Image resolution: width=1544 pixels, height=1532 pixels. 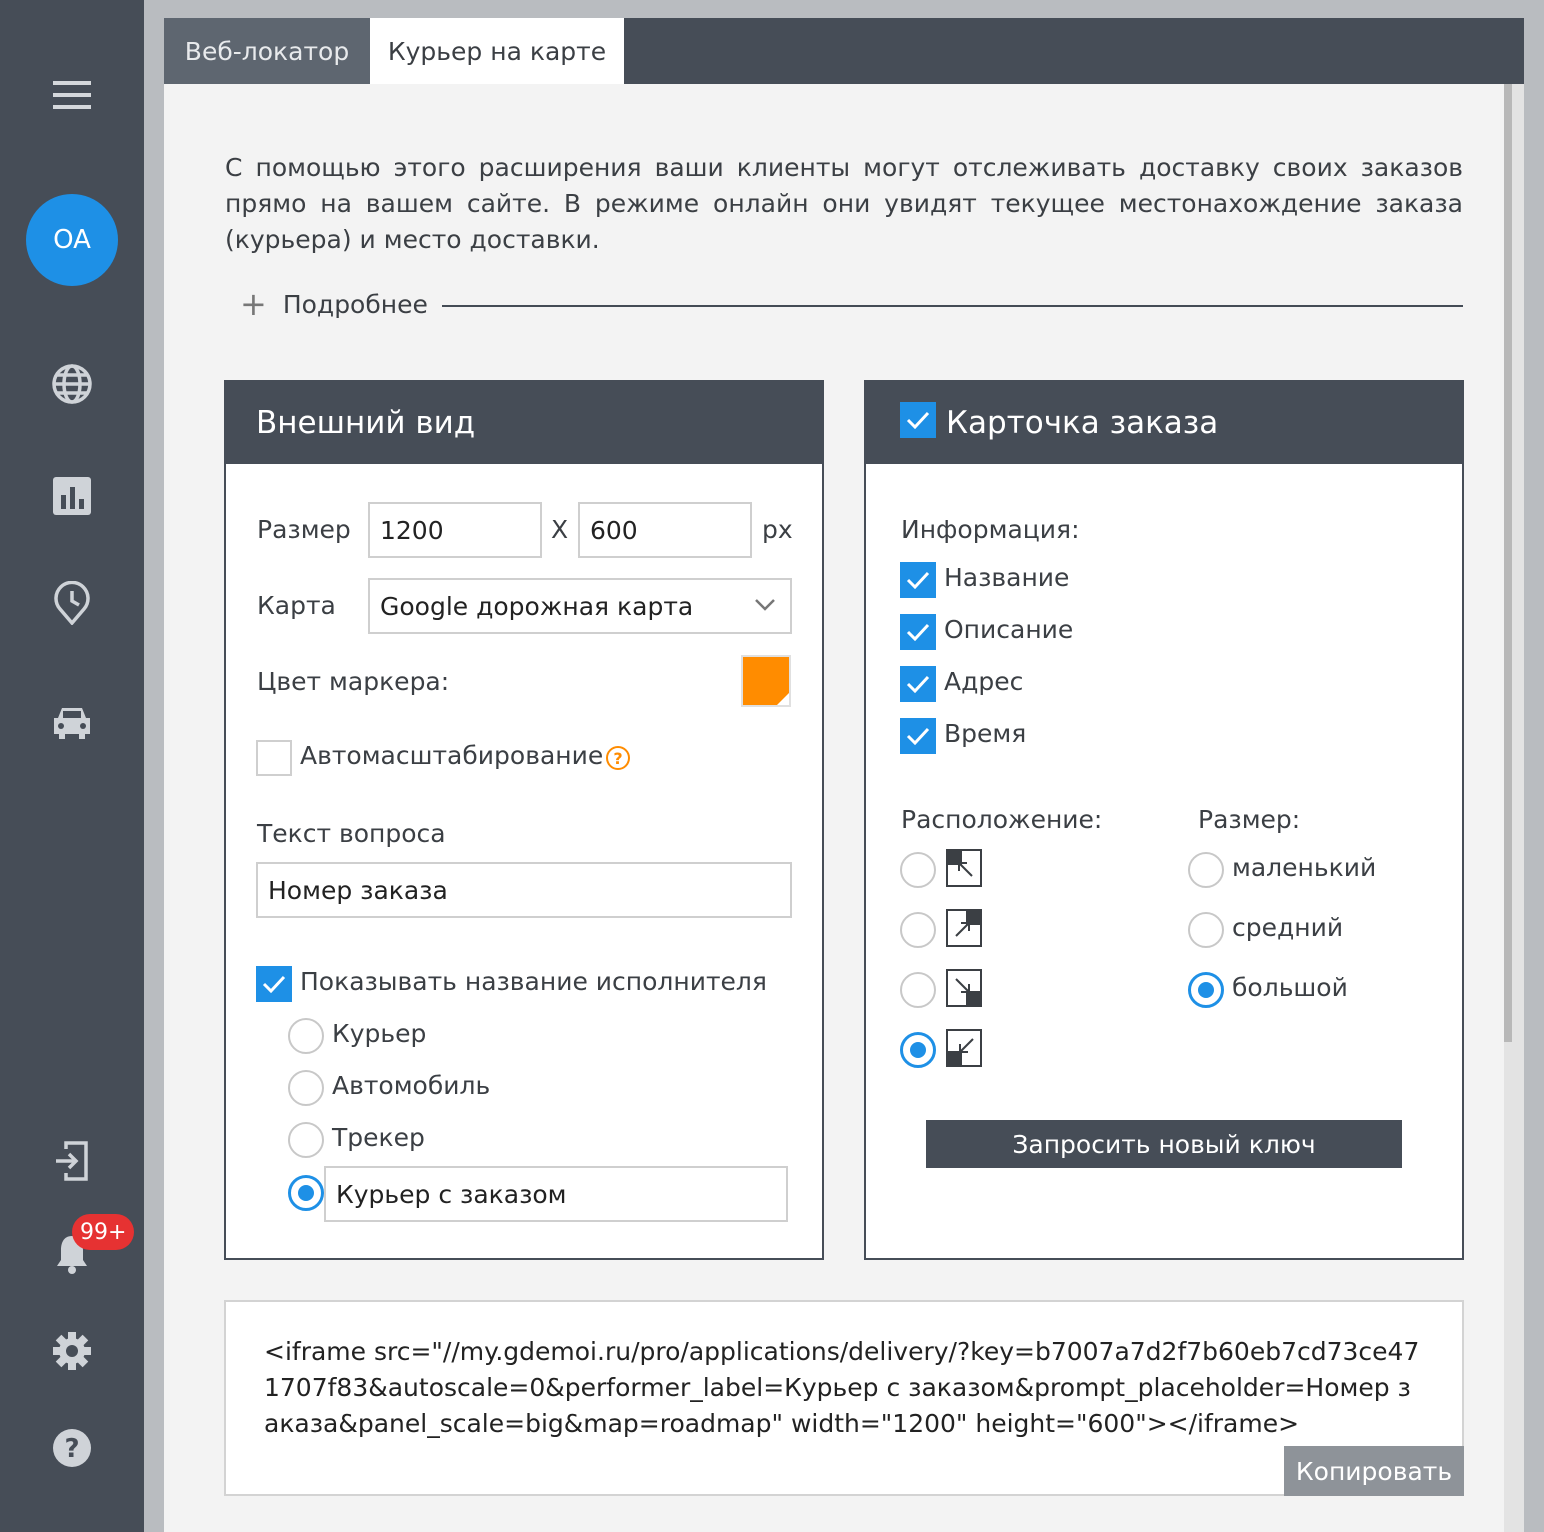 What do you see at coordinates (1164, 423) in the screenshot?
I see `order-card-title: Карточка заказа` at bounding box center [1164, 423].